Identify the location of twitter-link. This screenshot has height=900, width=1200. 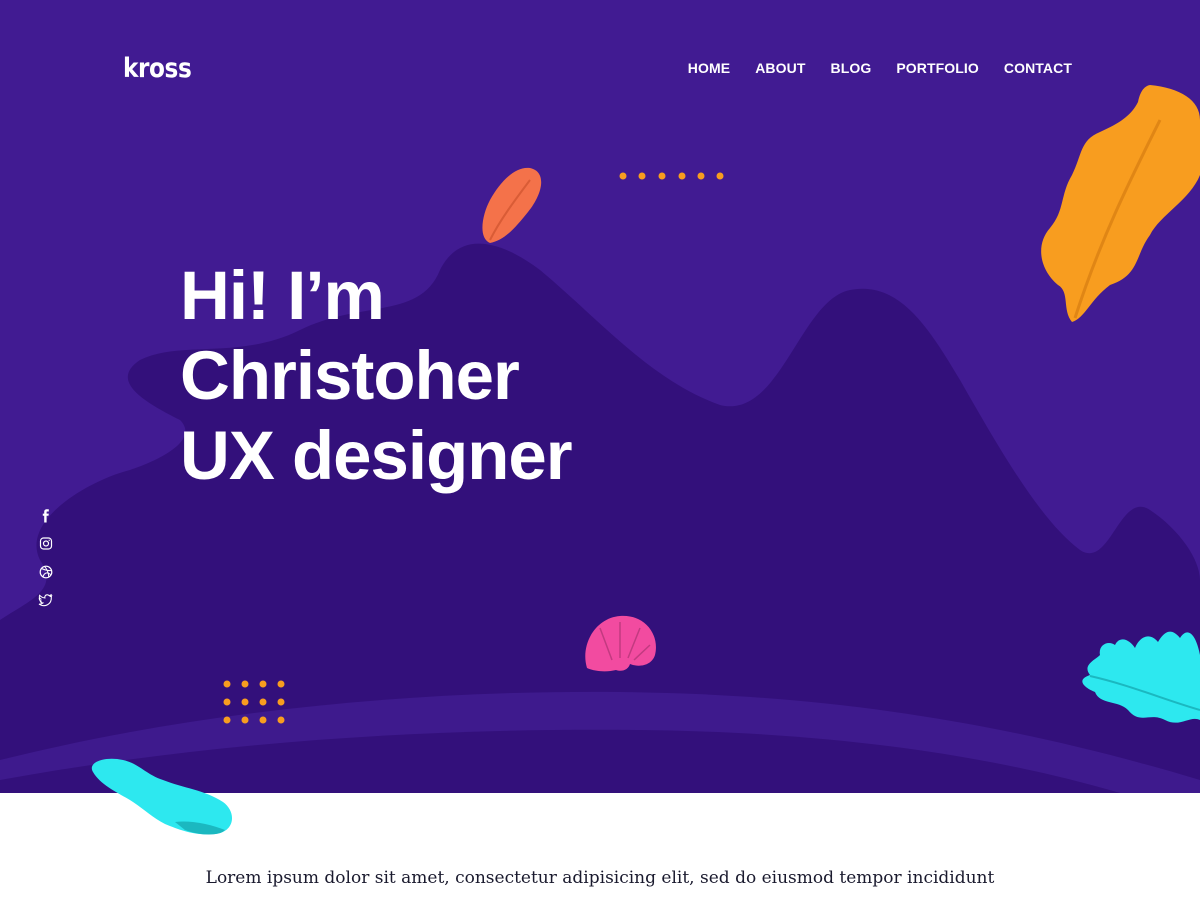
(46, 600).